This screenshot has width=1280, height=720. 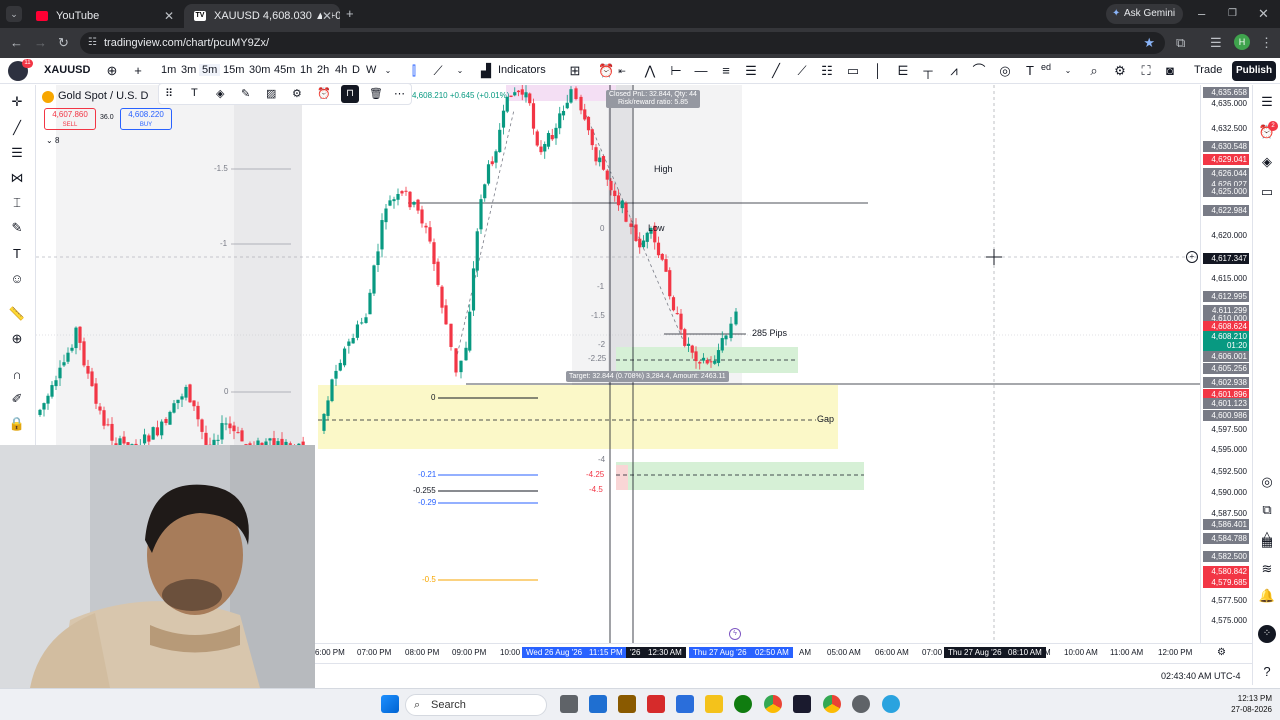 I want to click on reload-icon: ↻, so click(x=63, y=43).